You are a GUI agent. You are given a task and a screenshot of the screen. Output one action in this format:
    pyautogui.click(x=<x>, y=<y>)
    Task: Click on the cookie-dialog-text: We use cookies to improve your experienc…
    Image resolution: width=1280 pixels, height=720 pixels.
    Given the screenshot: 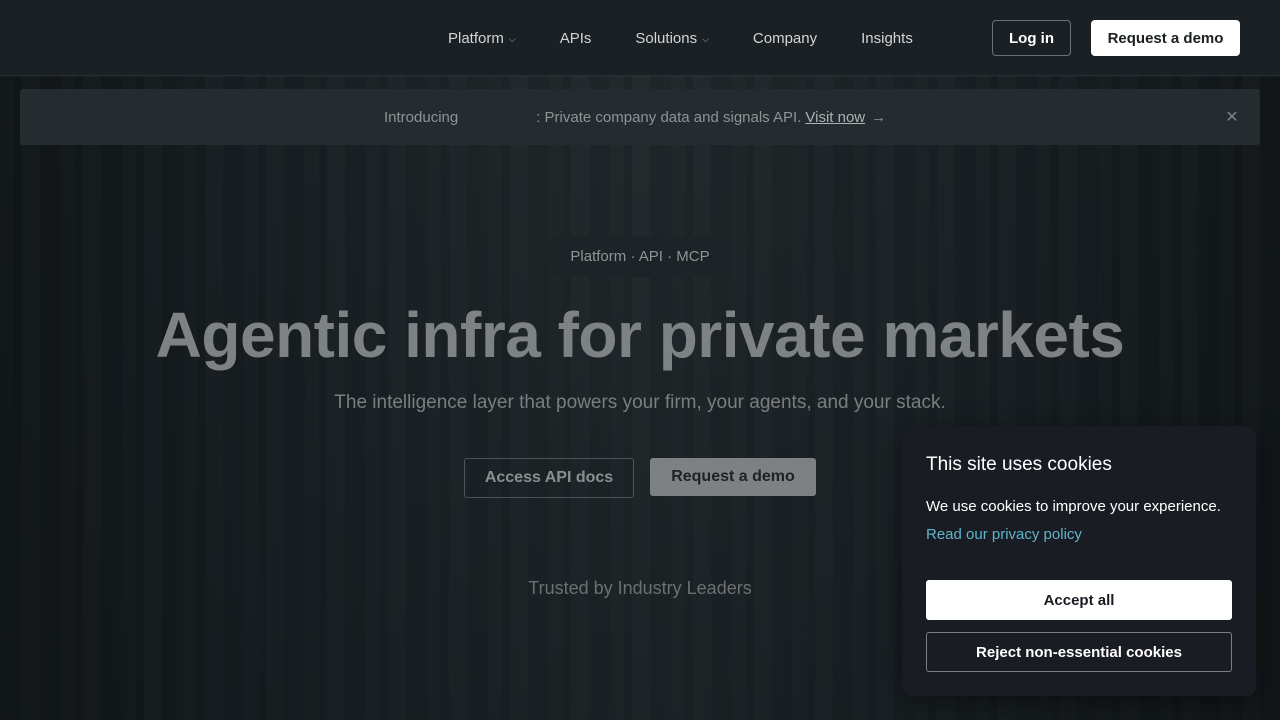 What is the action you would take?
    pyautogui.click(x=1073, y=506)
    